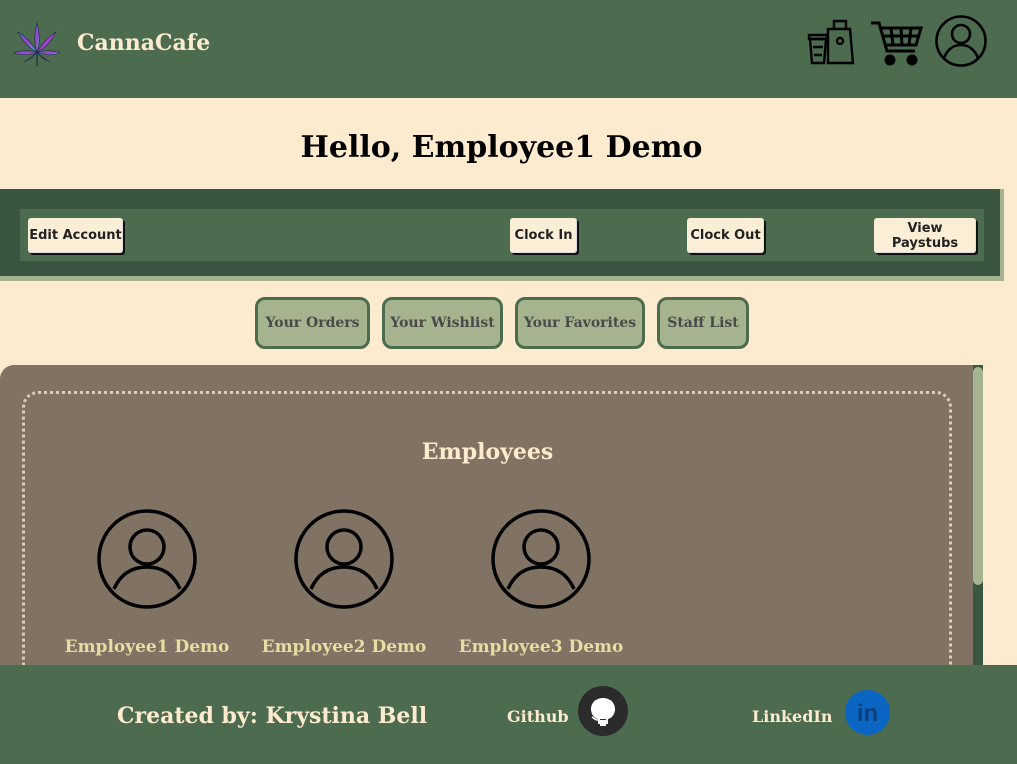 The image size is (1017, 764). What do you see at coordinates (147, 647) in the screenshot?
I see `employee-name: Employee1 Demo` at bounding box center [147, 647].